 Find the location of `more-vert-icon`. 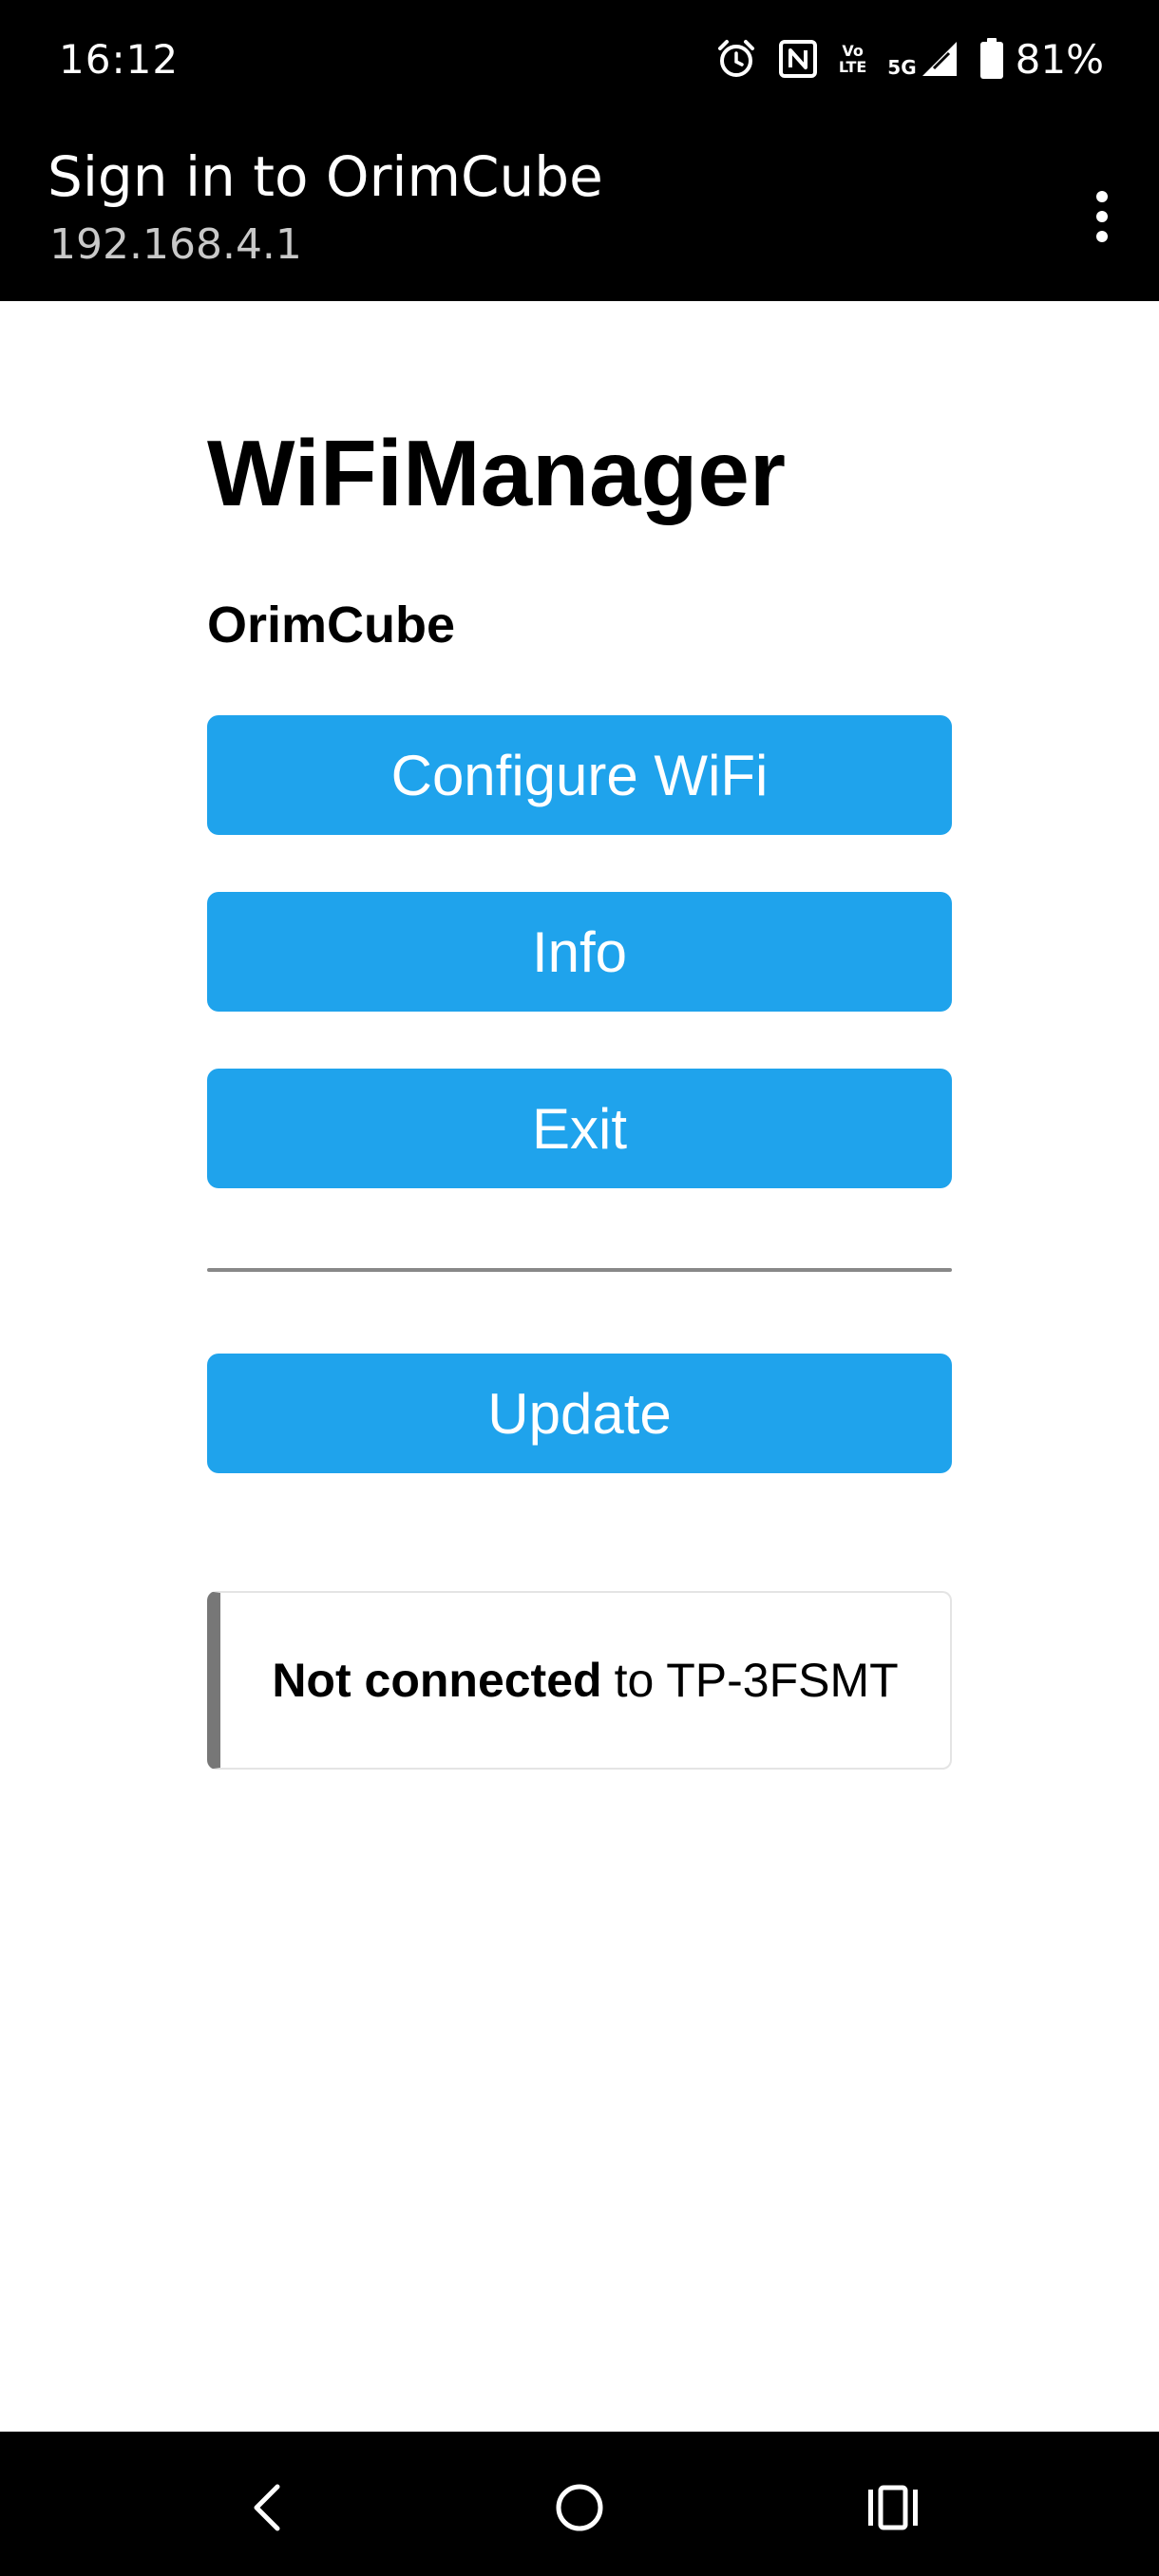

more-vert-icon is located at coordinates (1102, 216).